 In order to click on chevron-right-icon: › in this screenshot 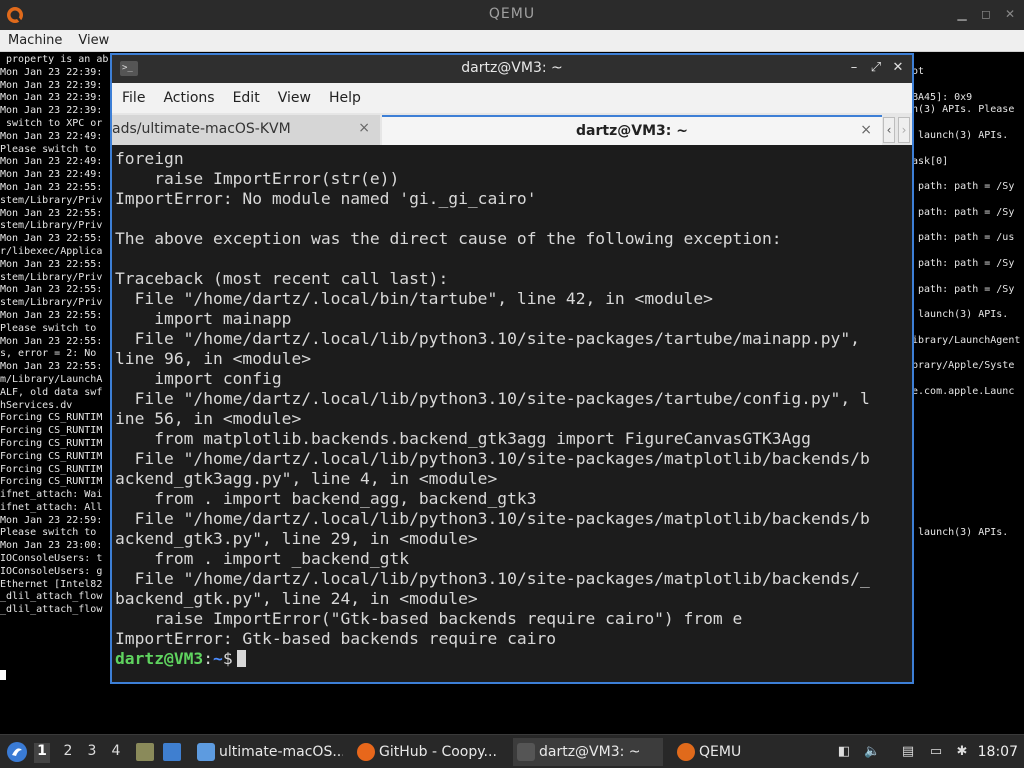, I will do `click(904, 130)`.